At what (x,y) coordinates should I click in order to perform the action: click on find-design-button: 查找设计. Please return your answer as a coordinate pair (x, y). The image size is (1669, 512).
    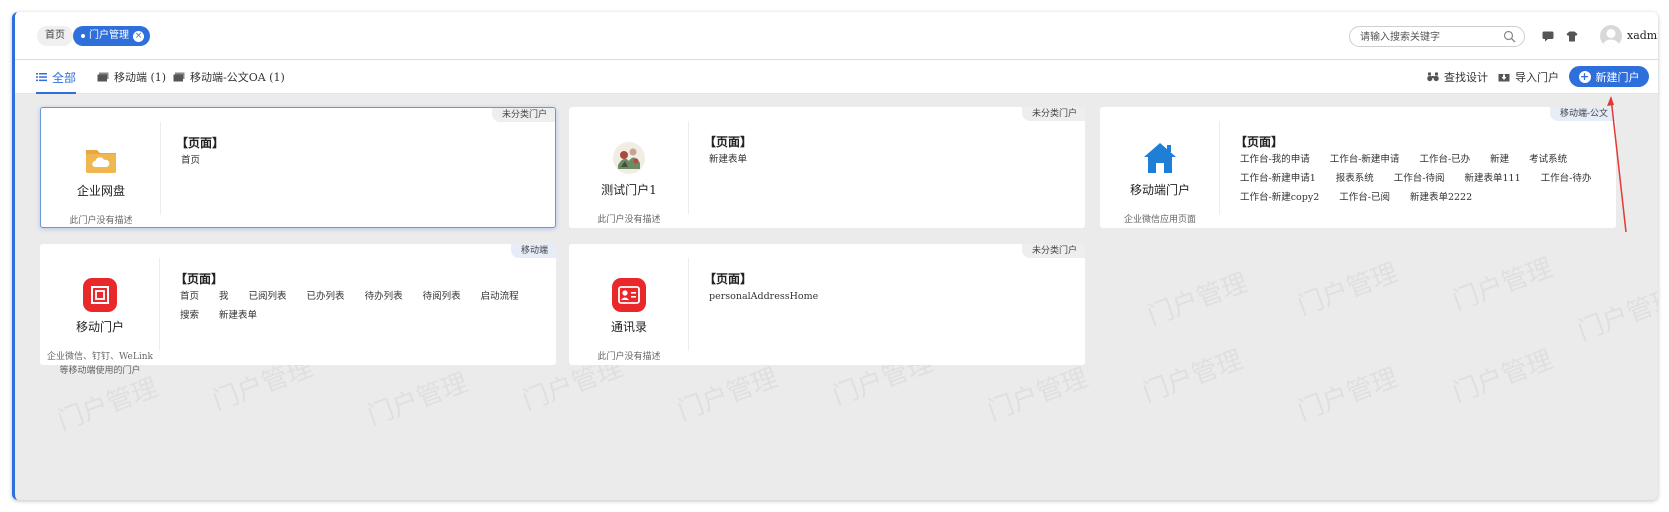
    Looking at the image, I should click on (1457, 77).